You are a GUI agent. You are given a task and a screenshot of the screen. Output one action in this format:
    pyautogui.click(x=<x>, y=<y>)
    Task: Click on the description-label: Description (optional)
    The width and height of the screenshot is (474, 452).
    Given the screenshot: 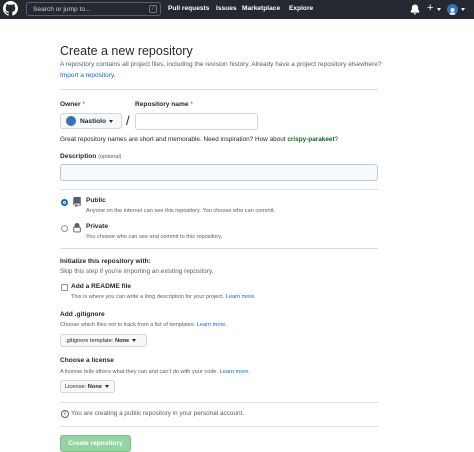 What is the action you would take?
    pyautogui.click(x=91, y=156)
    